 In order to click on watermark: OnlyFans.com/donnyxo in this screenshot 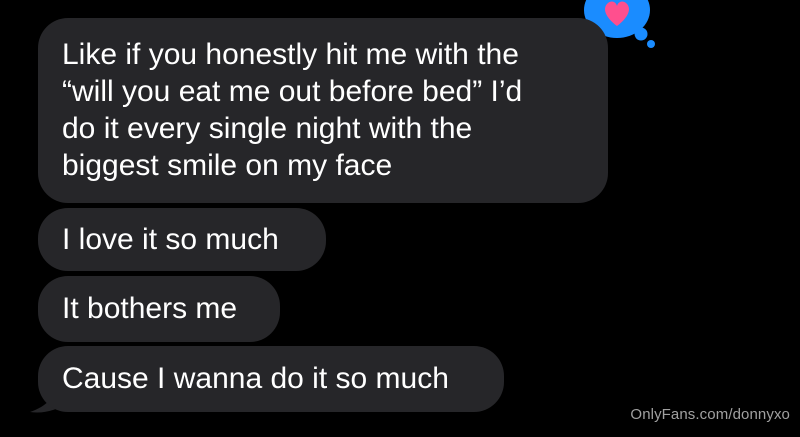, I will do `click(710, 414)`.